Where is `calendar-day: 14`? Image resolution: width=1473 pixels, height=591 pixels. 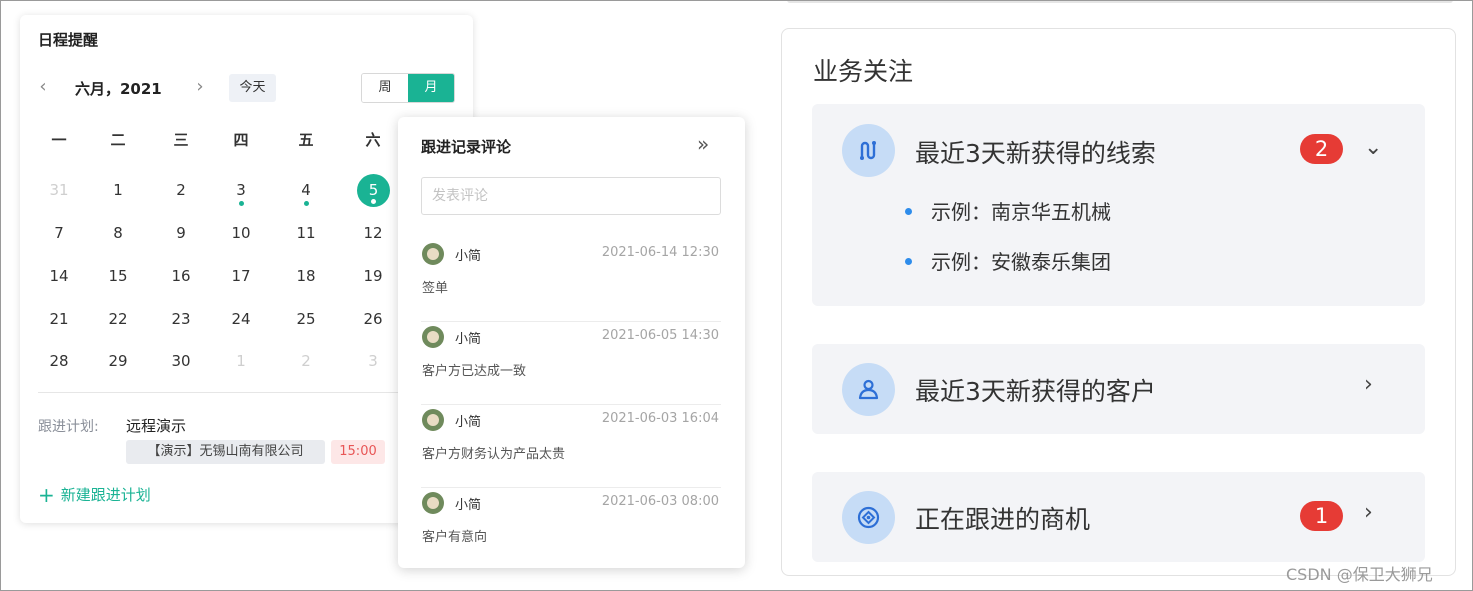 calendar-day: 14 is located at coordinates (59, 276).